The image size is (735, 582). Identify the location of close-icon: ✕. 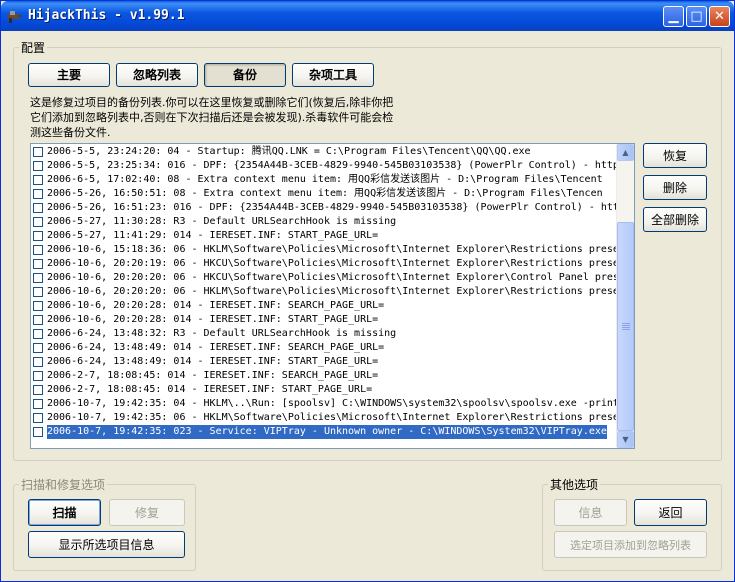
(719, 16).